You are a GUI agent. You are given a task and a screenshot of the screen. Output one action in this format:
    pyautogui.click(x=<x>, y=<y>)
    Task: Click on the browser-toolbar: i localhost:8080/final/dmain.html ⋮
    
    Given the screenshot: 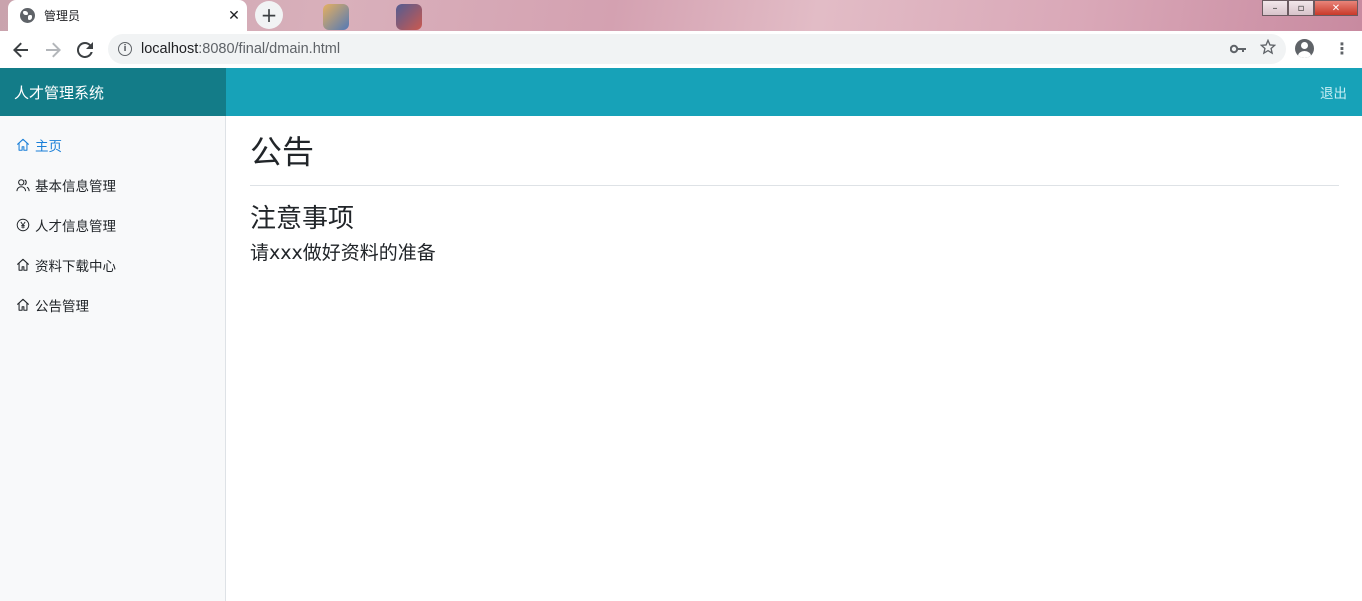 What is the action you would take?
    pyautogui.click(x=681, y=49)
    